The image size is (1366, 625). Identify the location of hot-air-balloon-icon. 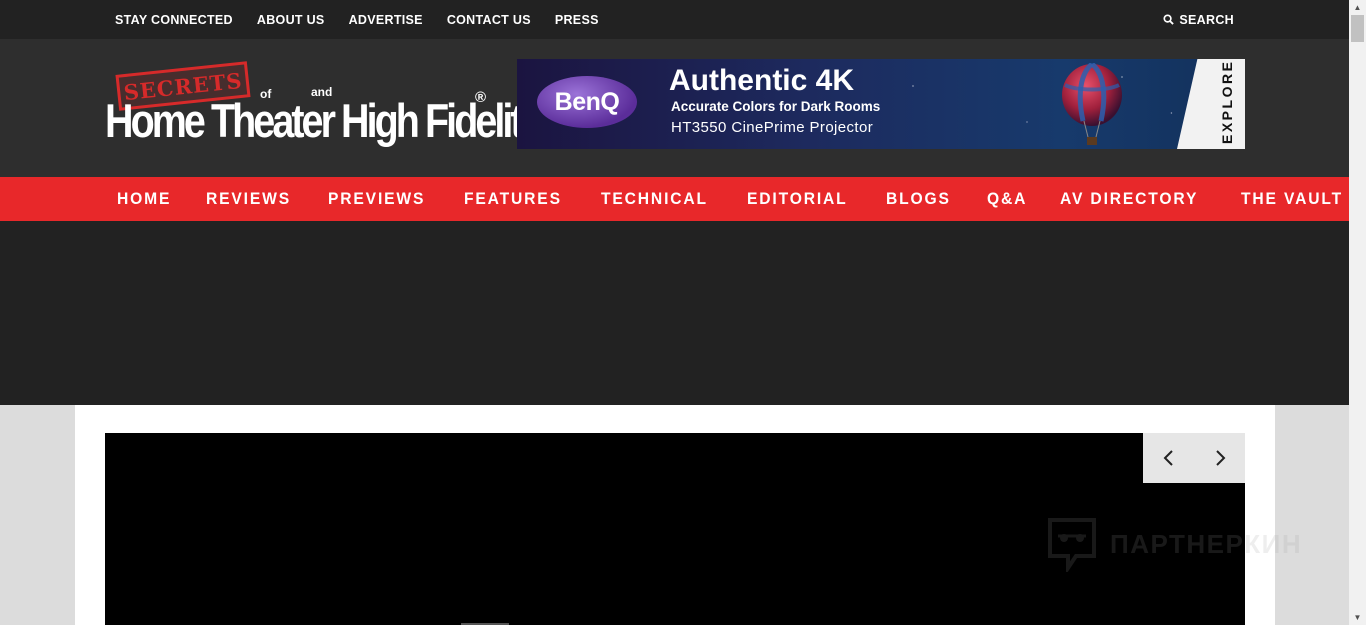
(1092, 104).